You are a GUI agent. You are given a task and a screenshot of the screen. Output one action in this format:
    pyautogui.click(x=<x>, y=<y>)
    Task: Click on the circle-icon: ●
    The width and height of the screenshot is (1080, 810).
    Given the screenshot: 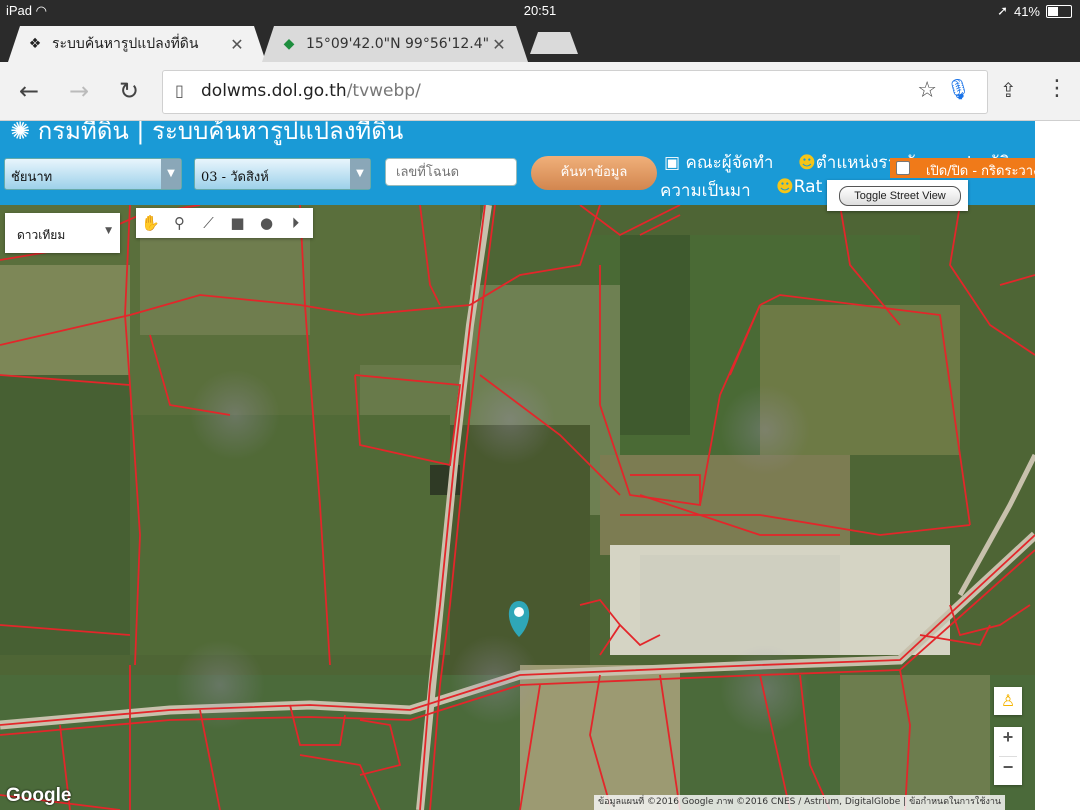 What is the action you would take?
    pyautogui.click(x=266, y=223)
    